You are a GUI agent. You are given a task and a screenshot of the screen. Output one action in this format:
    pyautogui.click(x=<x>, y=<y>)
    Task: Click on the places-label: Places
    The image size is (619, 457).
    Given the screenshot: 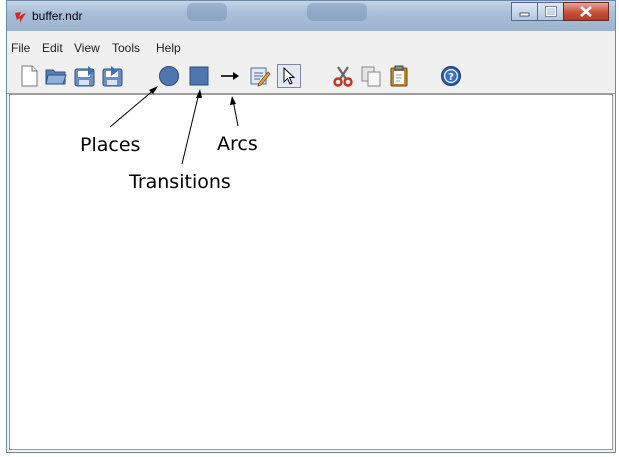 What is the action you would take?
    pyautogui.click(x=110, y=145)
    